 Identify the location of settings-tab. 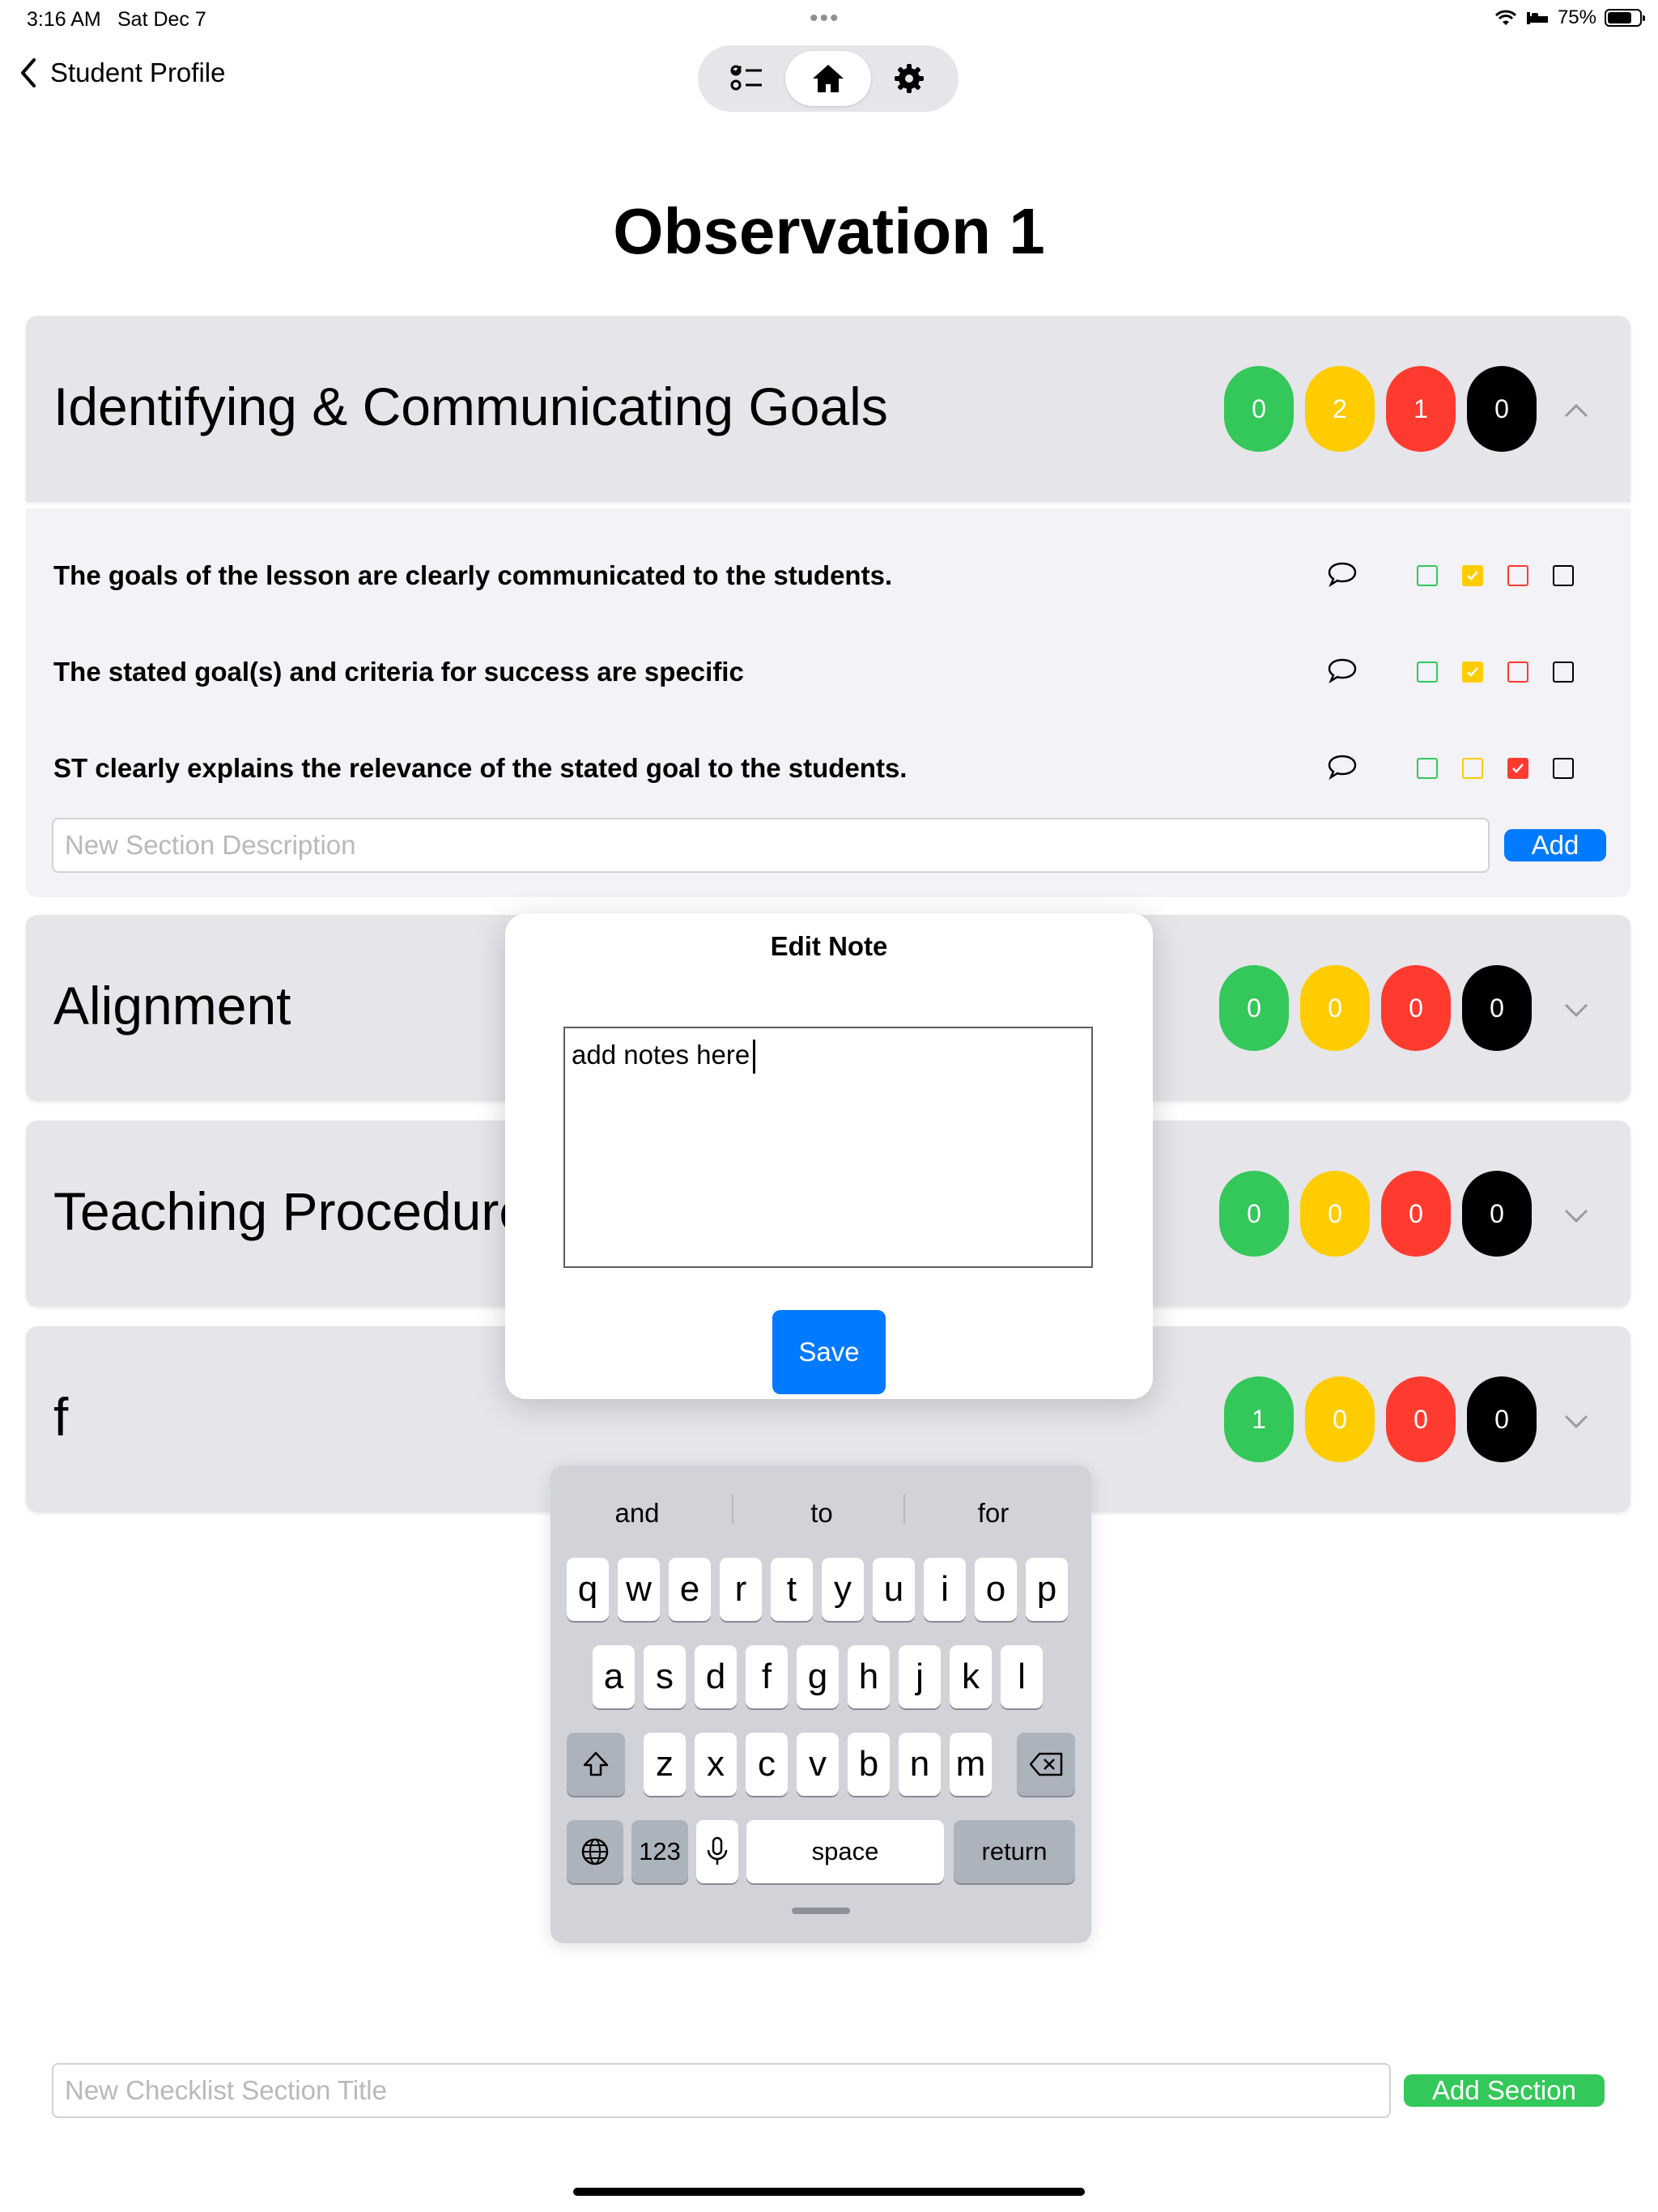
(909, 78).